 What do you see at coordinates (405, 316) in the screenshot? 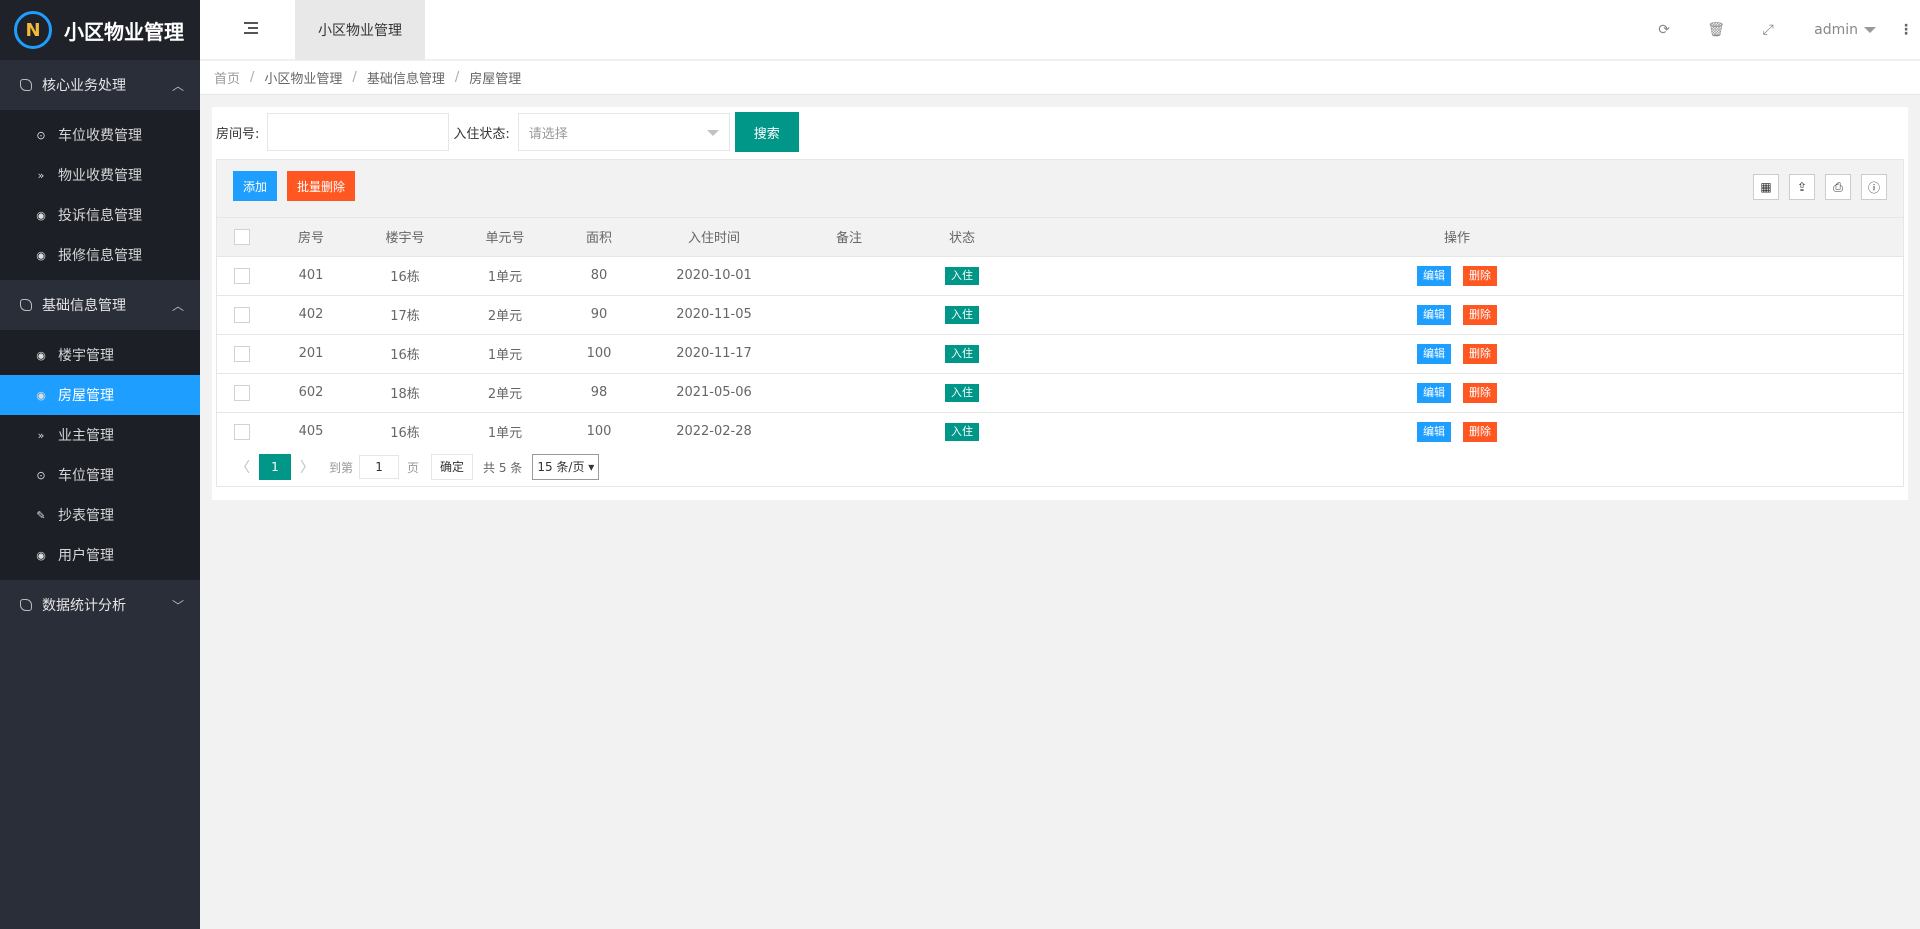
I see `cell-building: 17栋` at bounding box center [405, 316].